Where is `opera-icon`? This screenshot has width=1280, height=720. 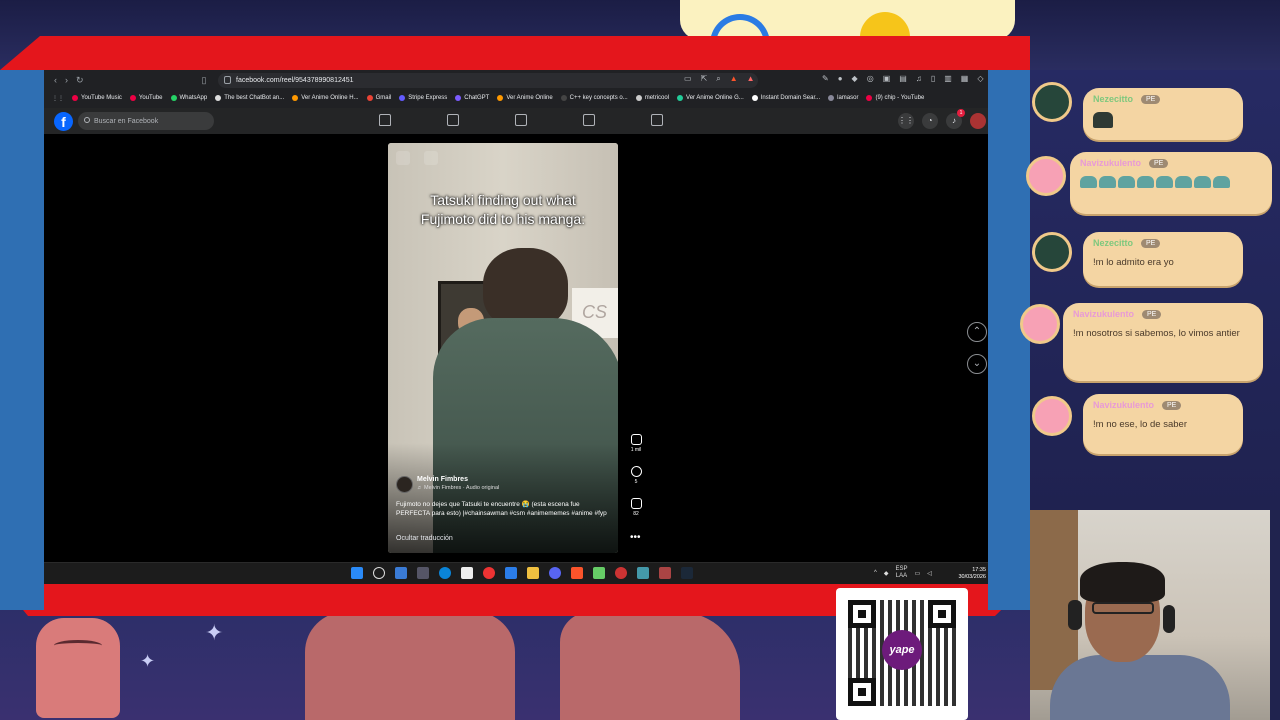 opera-icon is located at coordinates (489, 573).